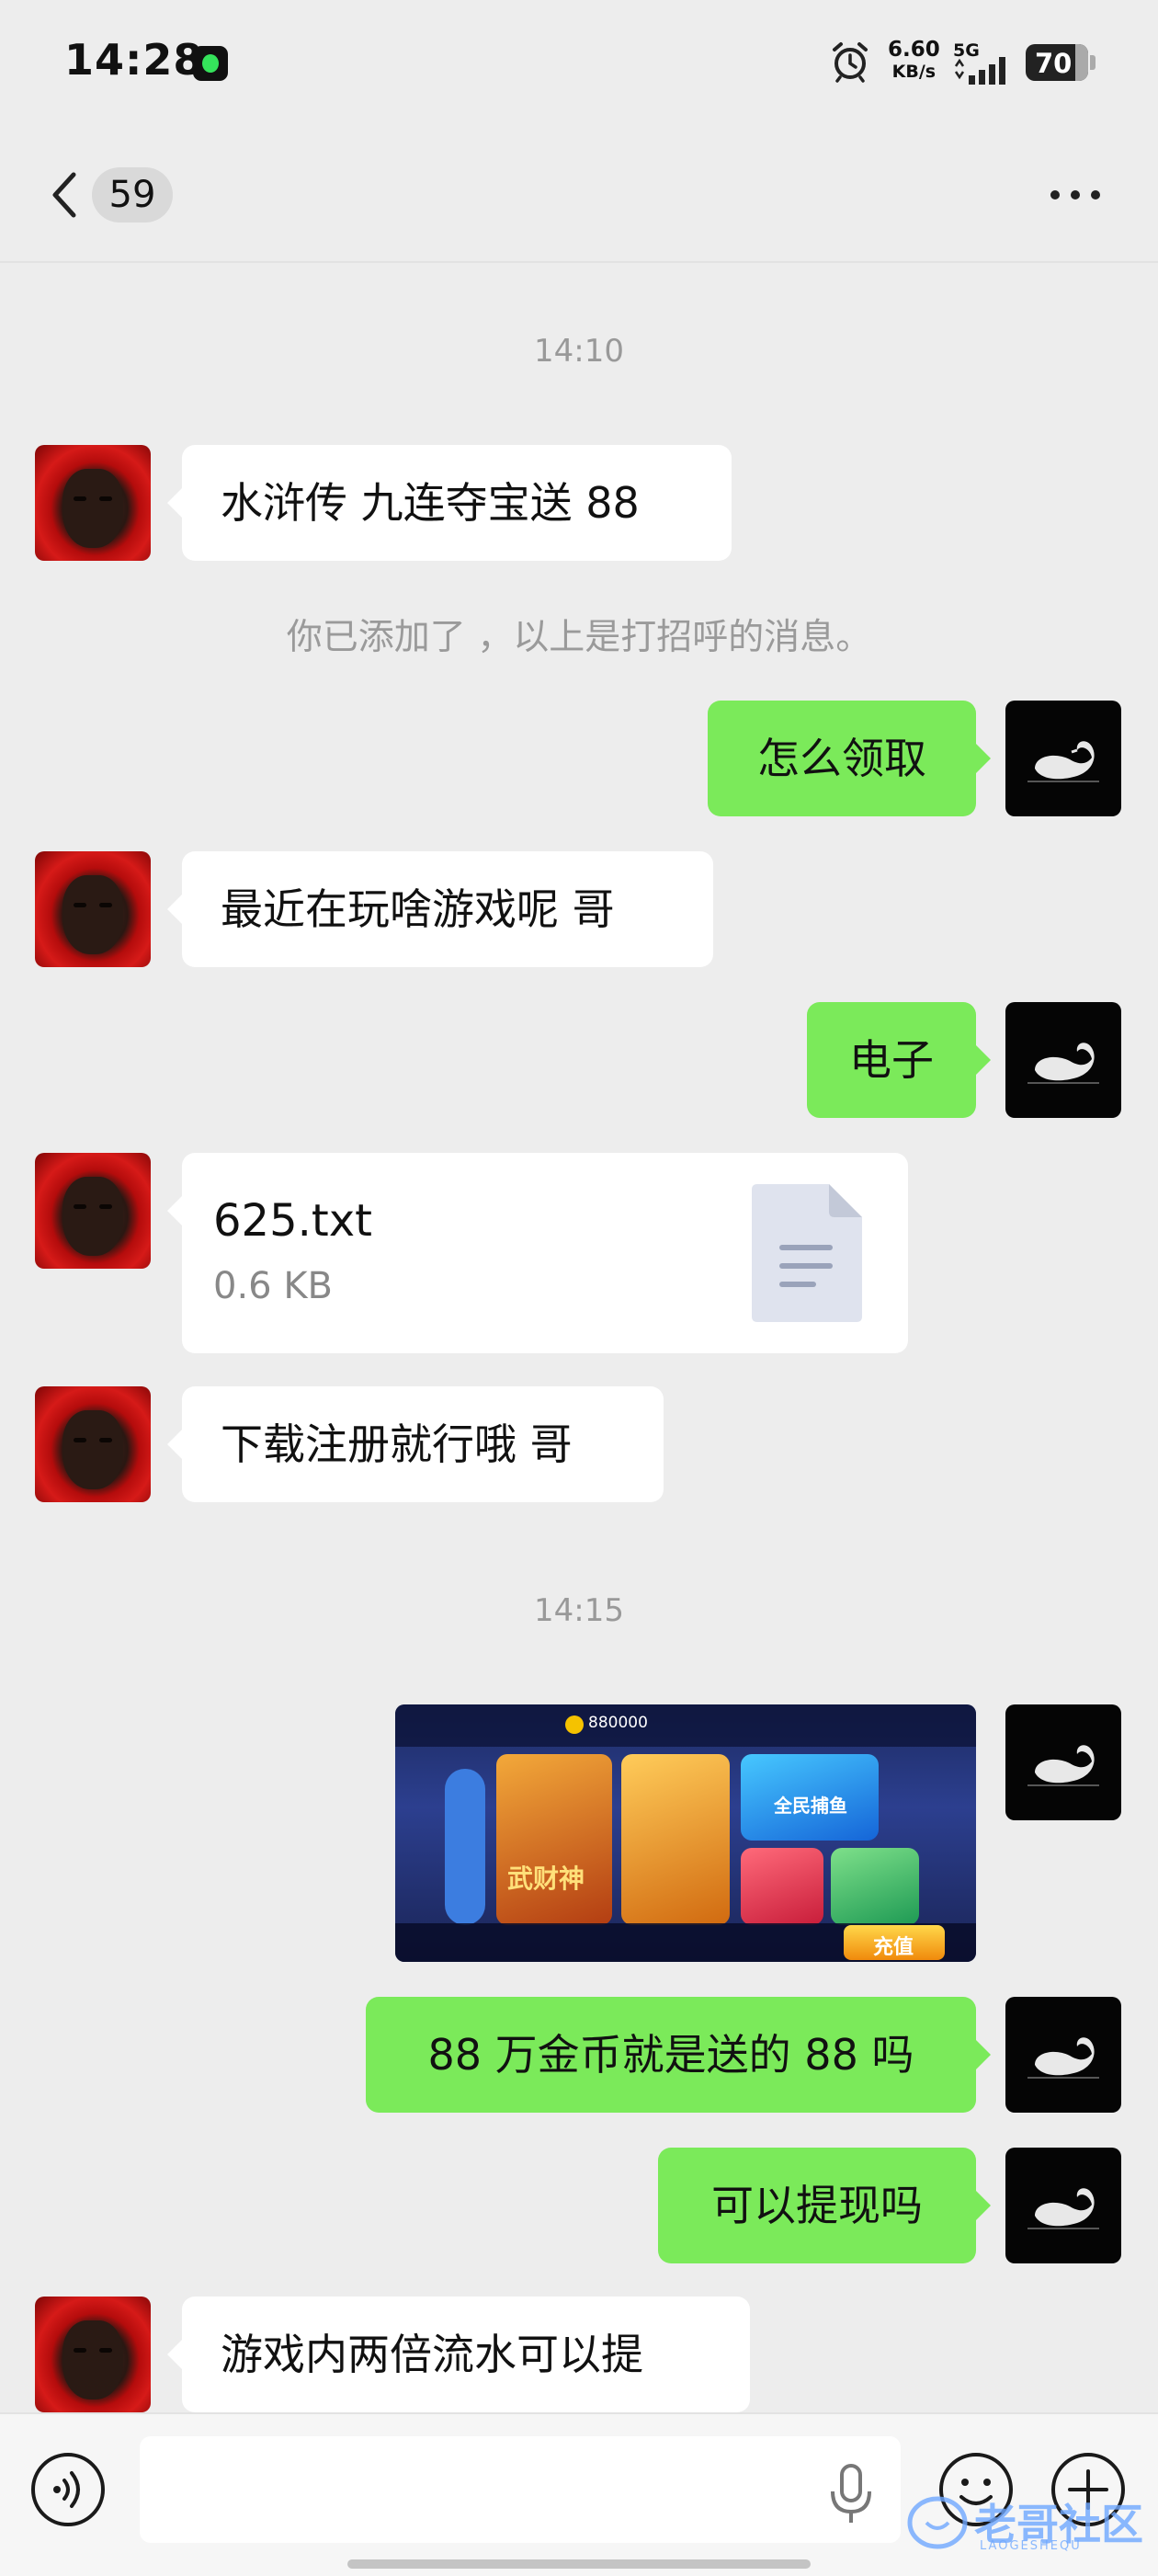 This screenshot has height=2576, width=1158. What do you see at coordinates (133, 194) in the screenshot?
I see `unread-count-badge: 59` at bounding box center [133, 194].